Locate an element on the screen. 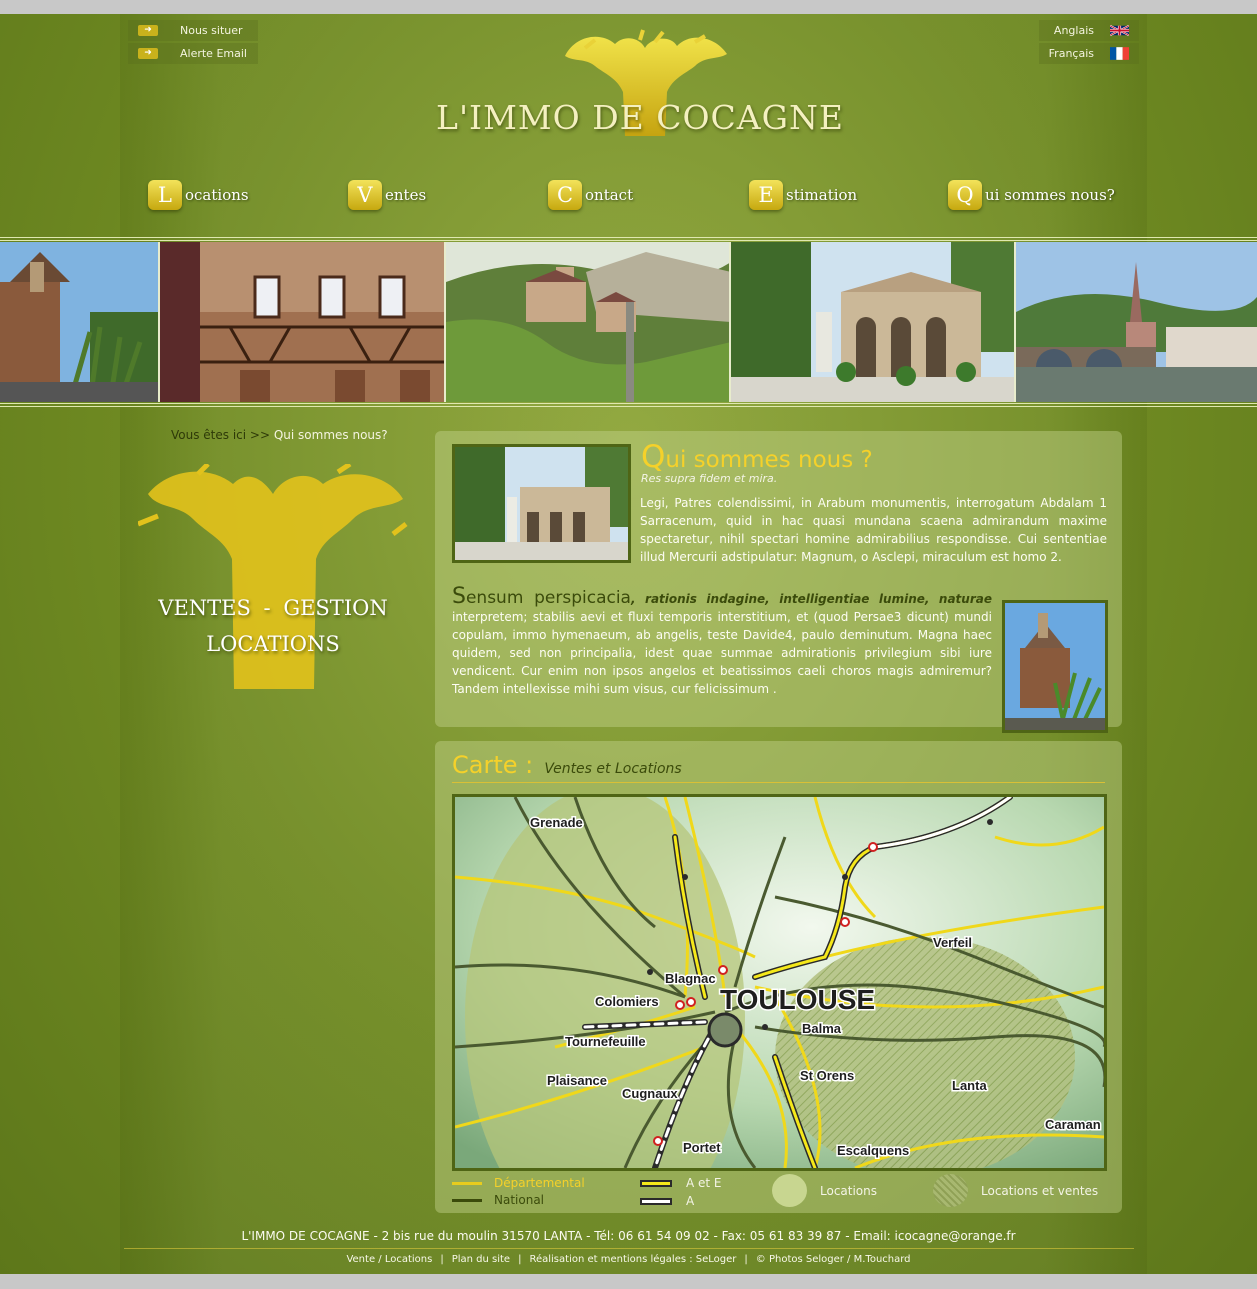 Image resolution: width=1257 pixels, height=1289 pixels. place-caraman: Caraman is located at coordinates (1073, 1124).